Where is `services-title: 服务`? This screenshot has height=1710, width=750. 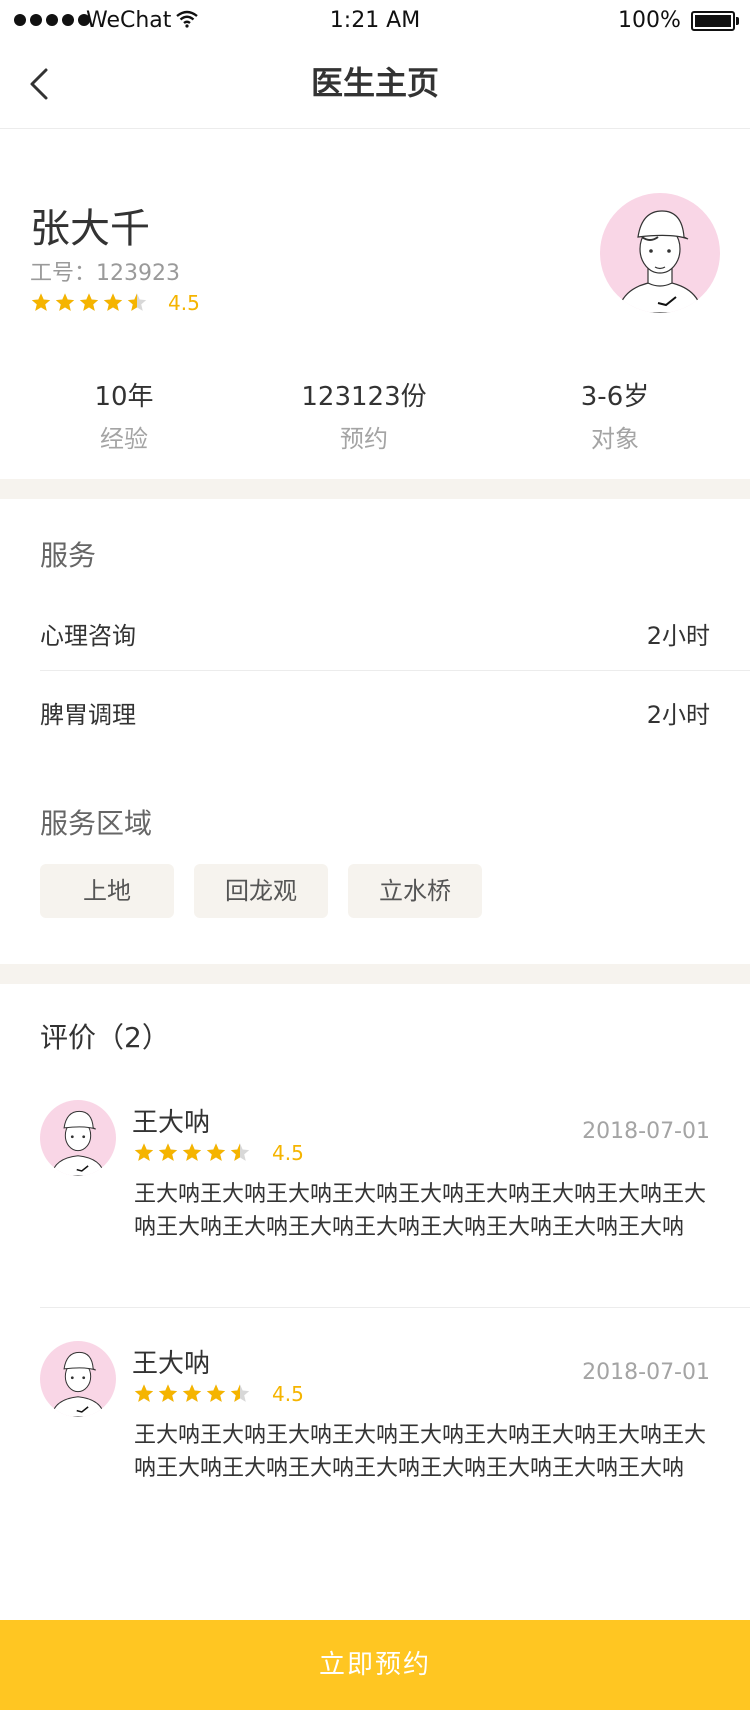
services-title: 服务 is located at coordinates (68, 555).